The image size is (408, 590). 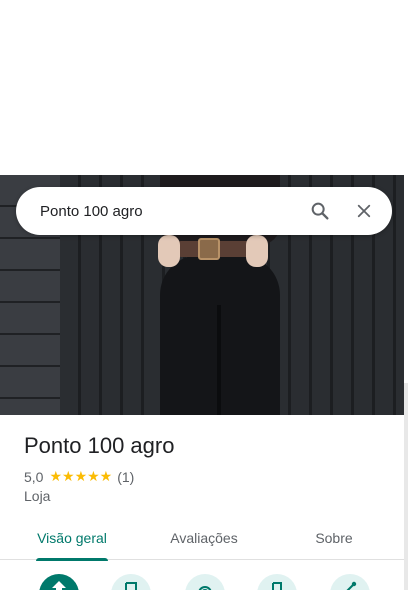 I want to click on review-count: (1), so click(x=125, y=477).